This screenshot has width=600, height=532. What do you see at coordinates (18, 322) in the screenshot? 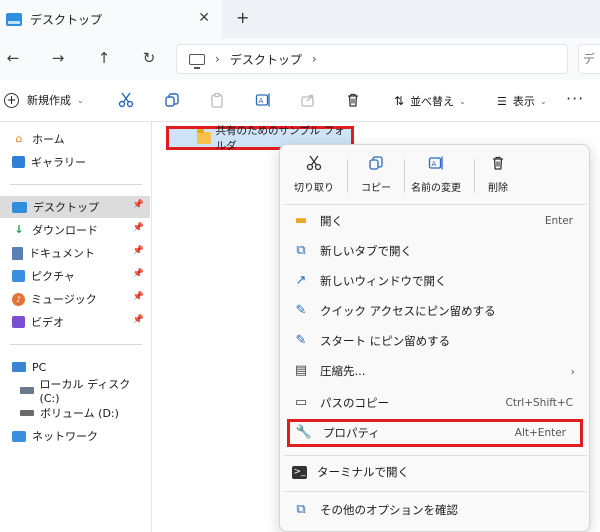
I see `video-icon` at bounding box center [18, 322].